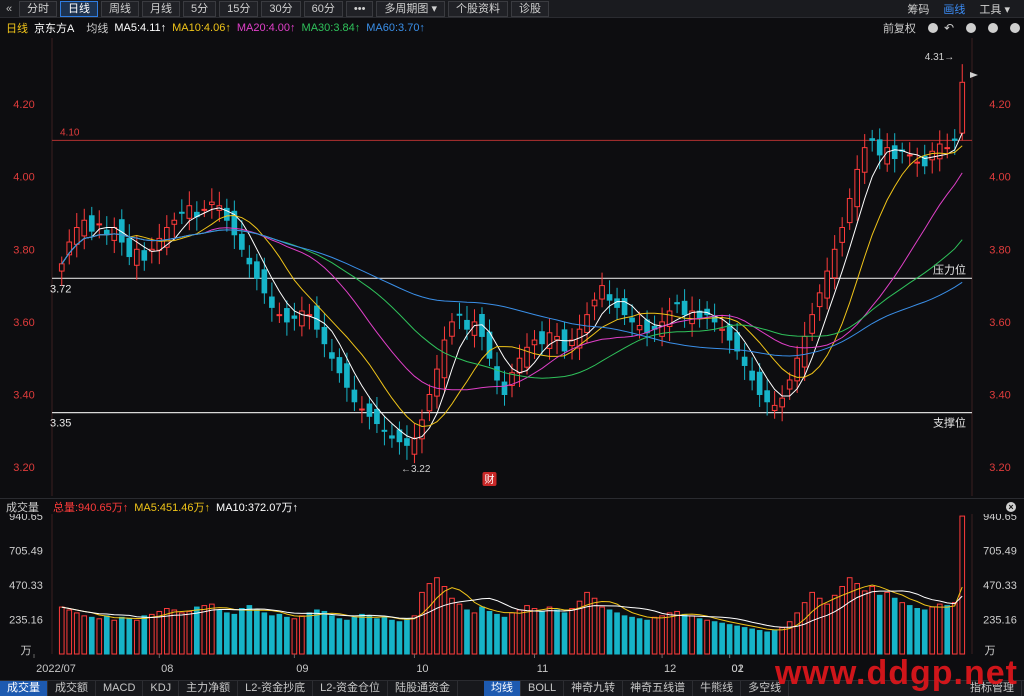 This screenshot has width=1024, height=696. What do you see at coordinates (423, 688) in the screenshot?
I see `indicator-tab: 陆股通资金` at bounding box center [423, 688].